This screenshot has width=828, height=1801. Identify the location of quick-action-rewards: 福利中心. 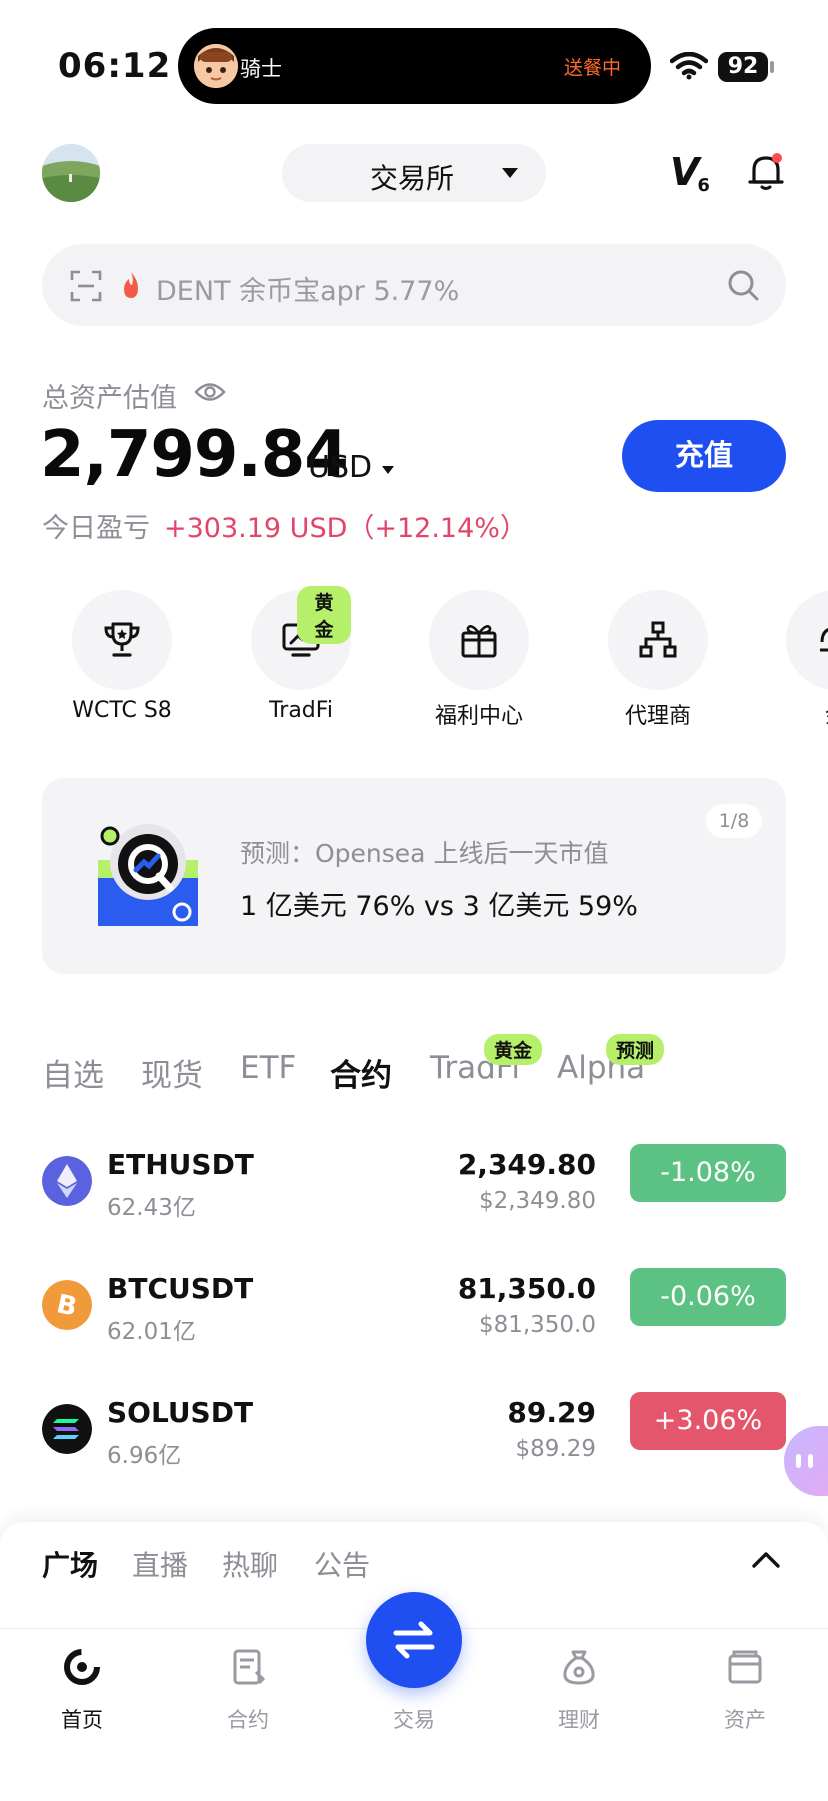
(479, 660).